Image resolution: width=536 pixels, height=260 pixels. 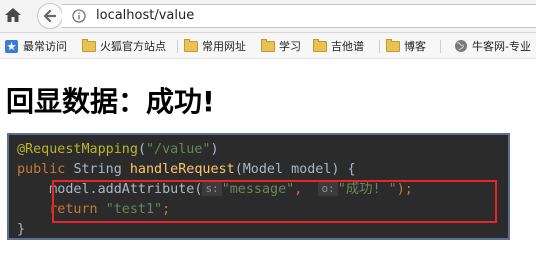 What do you see at coordinates (79, 16) in the screenshot?
I see `info-icon` at bounding box center [79, 16].